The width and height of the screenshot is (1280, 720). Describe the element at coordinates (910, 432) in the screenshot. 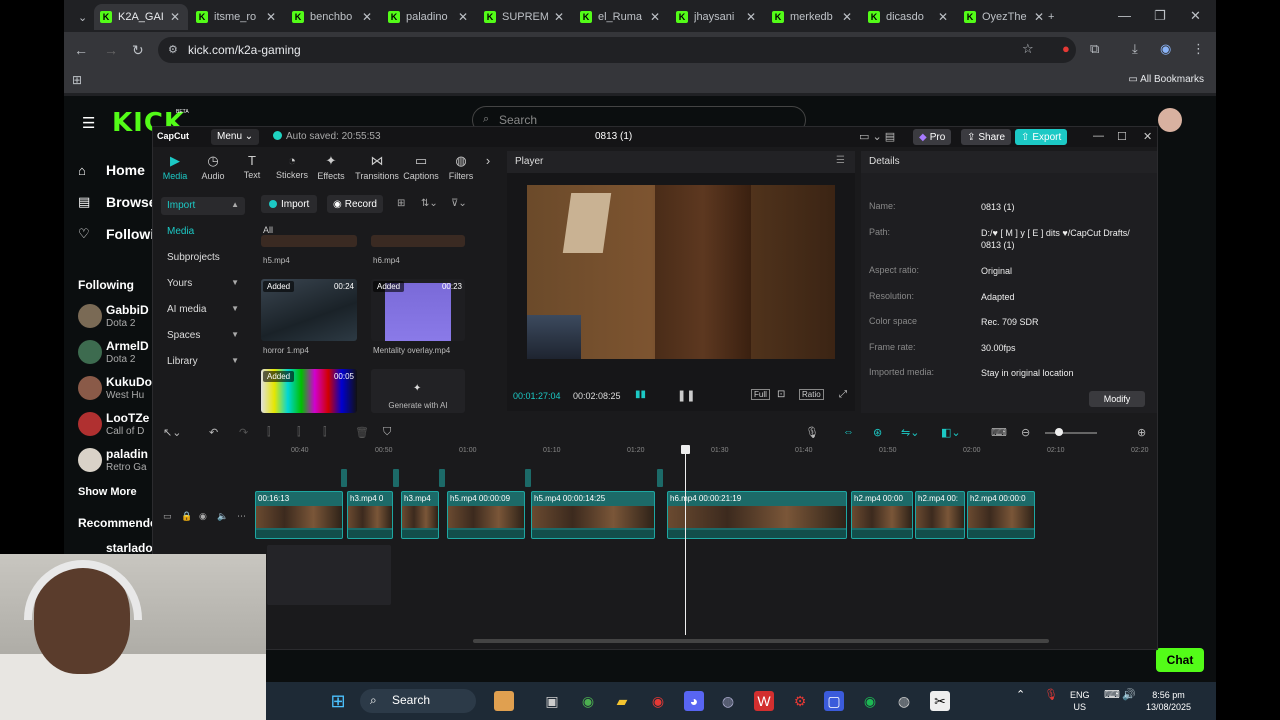

I see `linkage-icon: ⇋⌄` at that location.